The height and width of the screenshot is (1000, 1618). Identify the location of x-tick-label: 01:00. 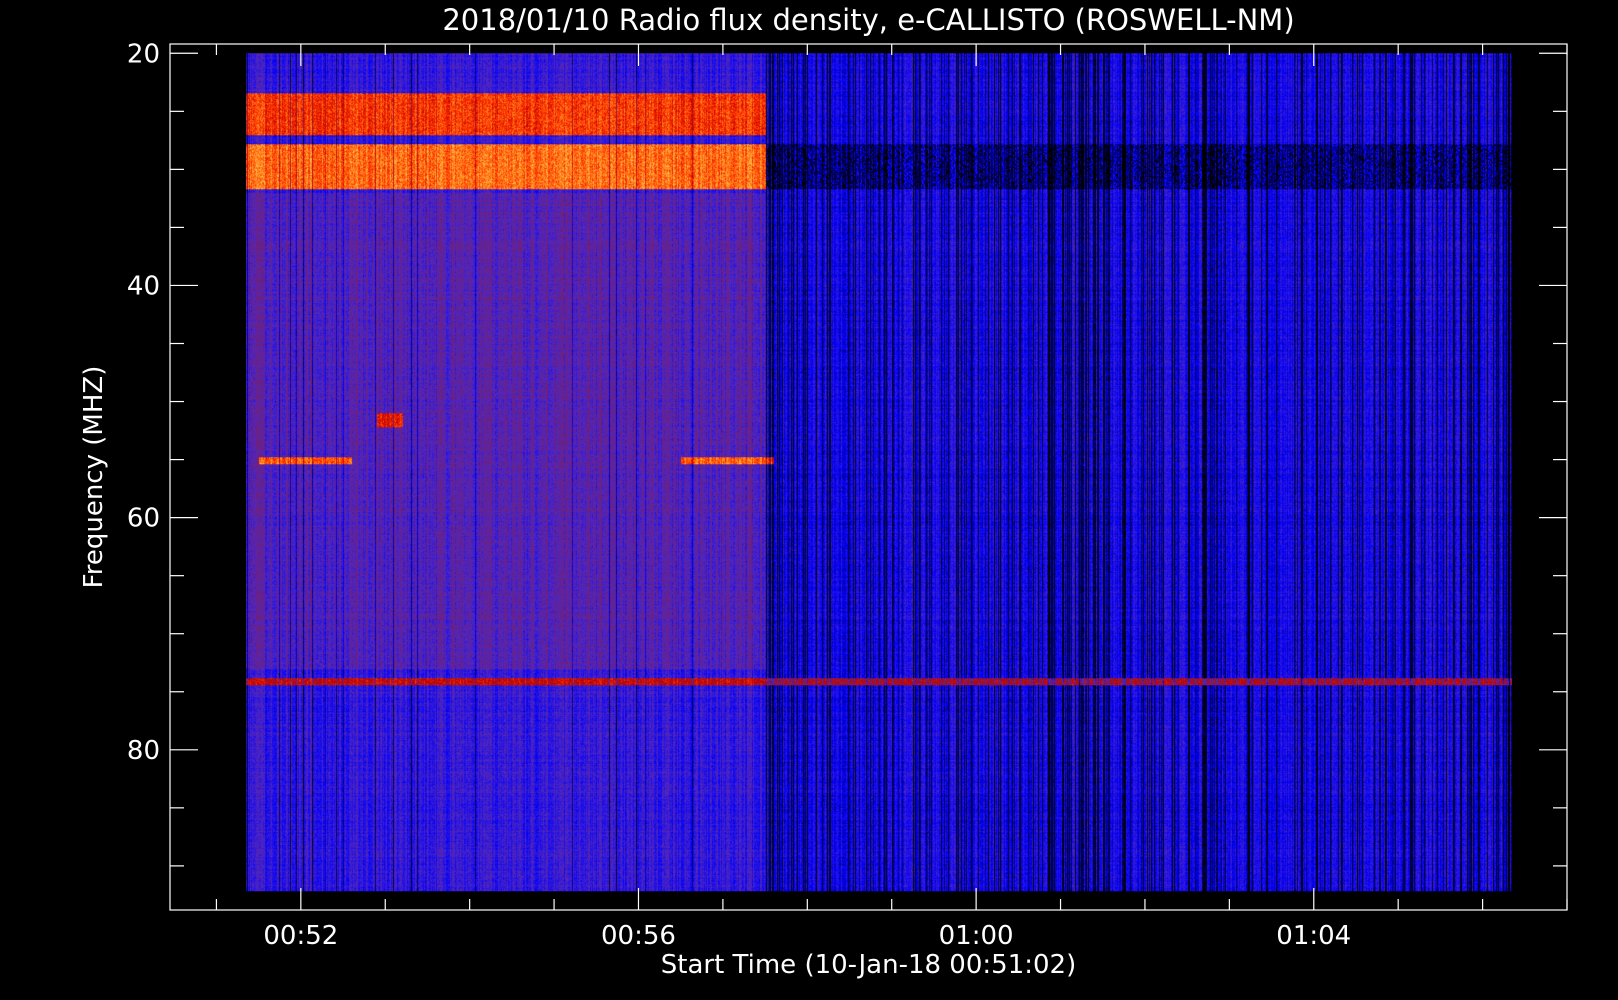
(976, 936).